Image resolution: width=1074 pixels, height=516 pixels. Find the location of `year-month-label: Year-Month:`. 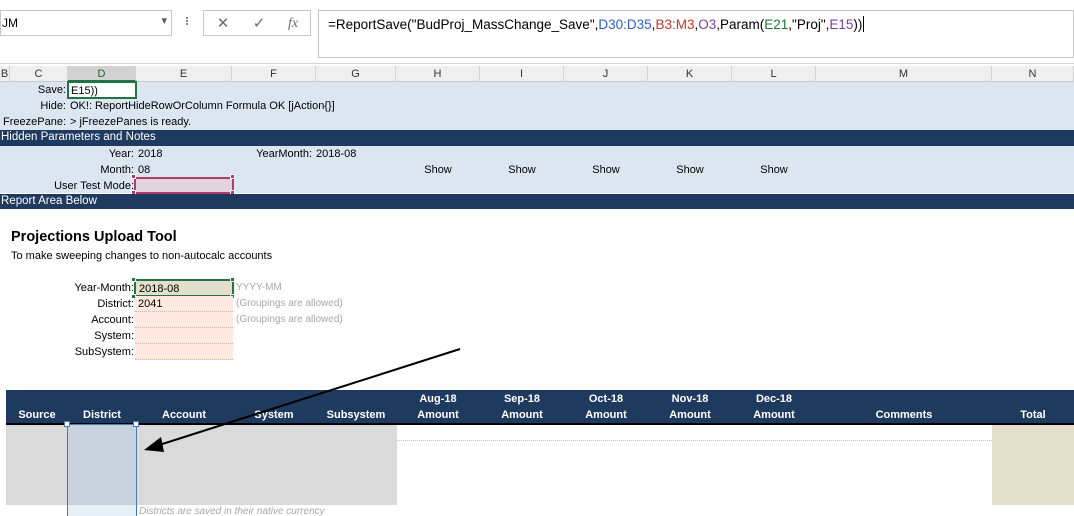

year-month-label: Year-Month: is located at coordinates (104, 288).